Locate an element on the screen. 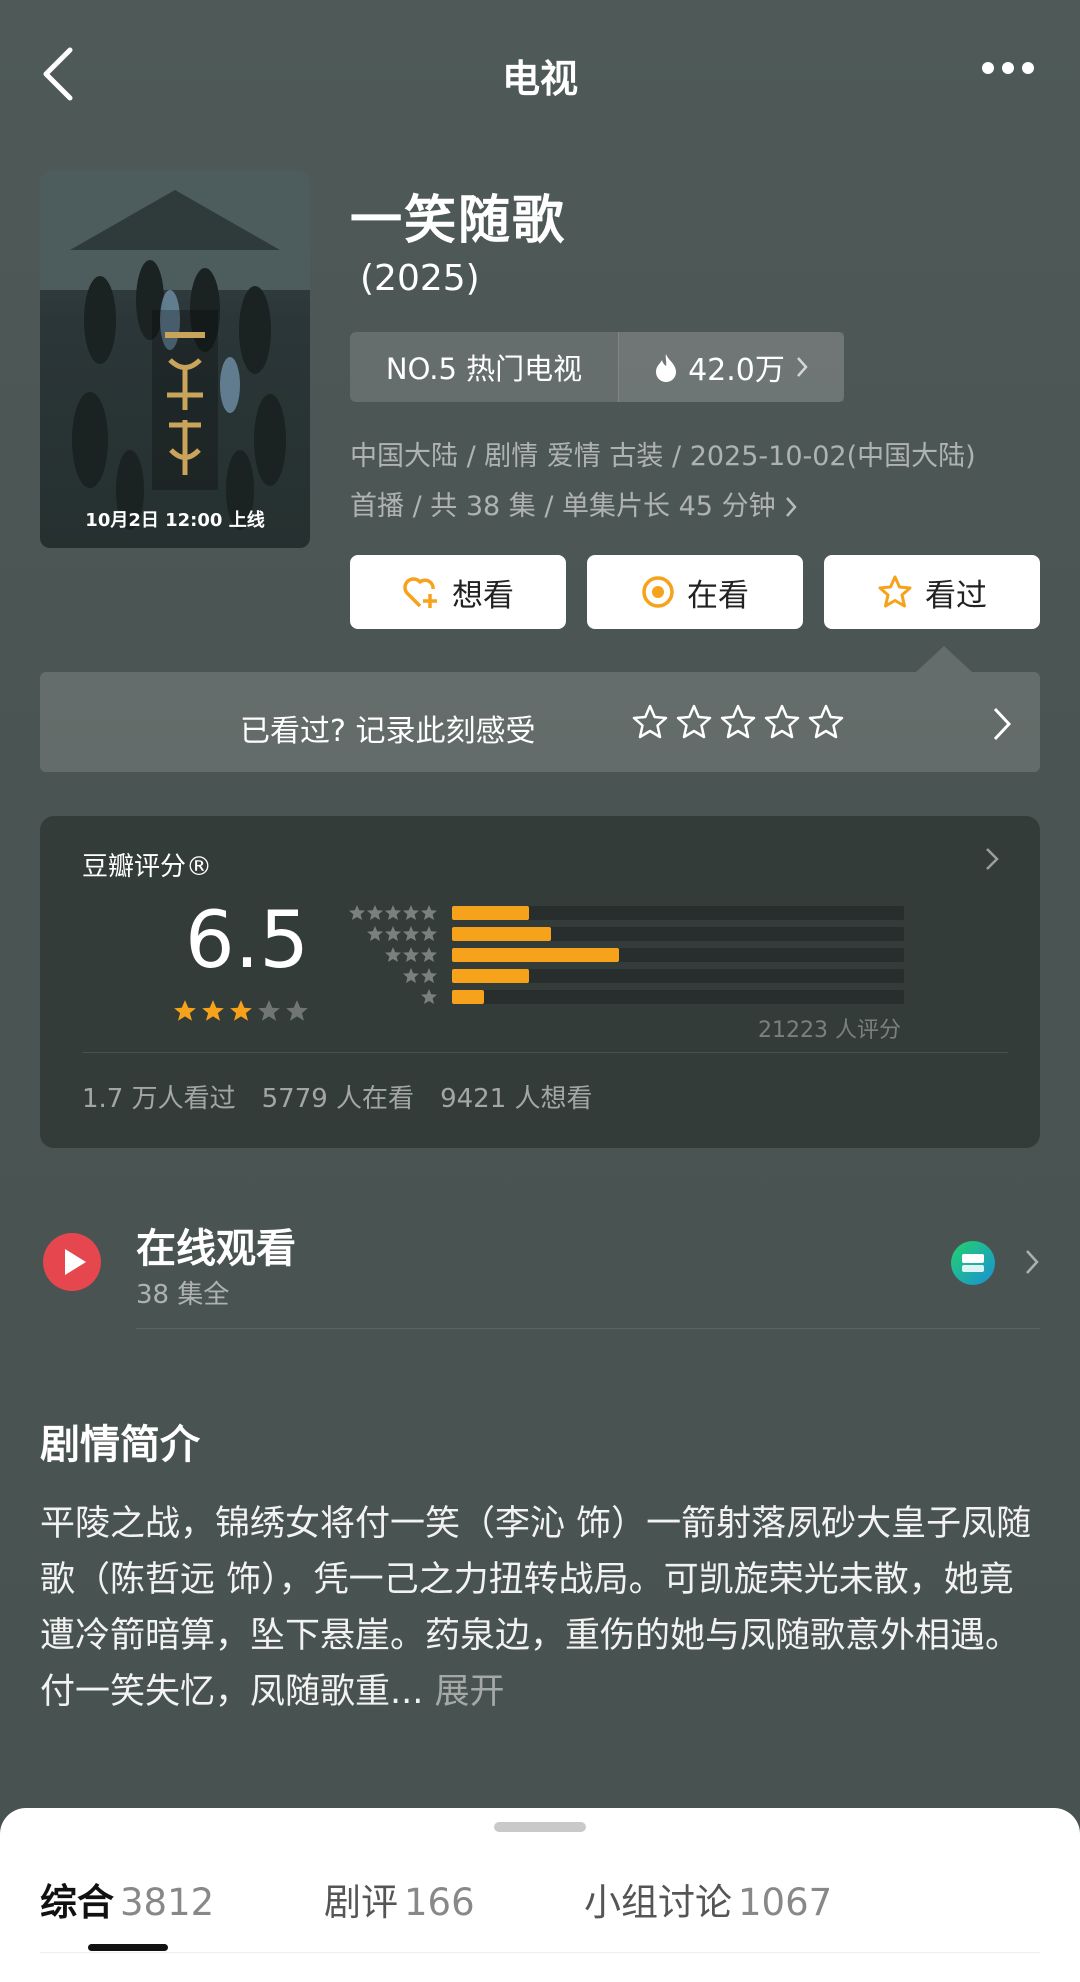  rank-label: NO.5 热门电视 is located at coordinates (484, 369).